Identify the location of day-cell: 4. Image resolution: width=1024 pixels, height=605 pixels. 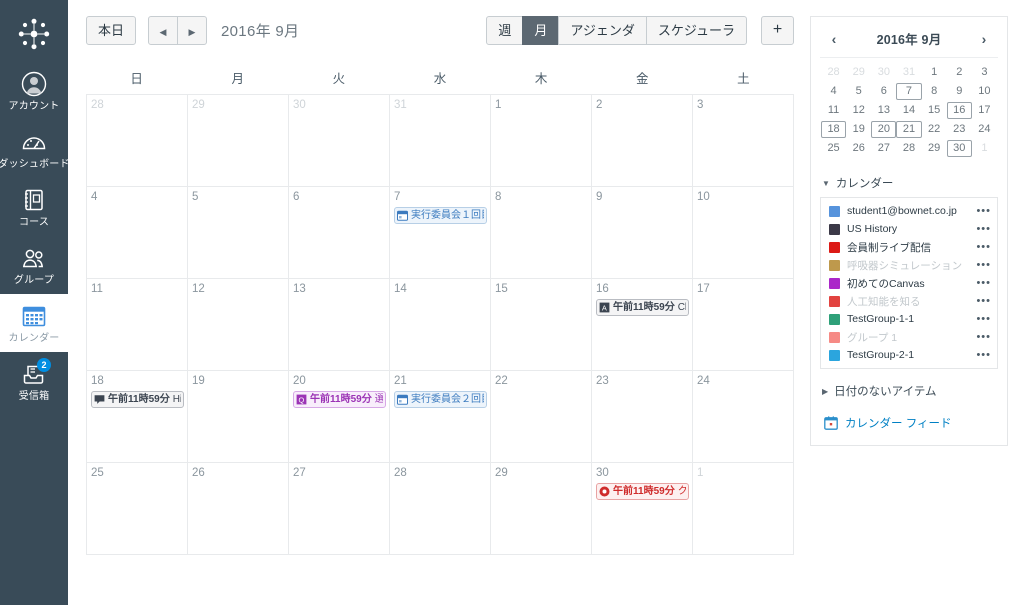
(137, 233).